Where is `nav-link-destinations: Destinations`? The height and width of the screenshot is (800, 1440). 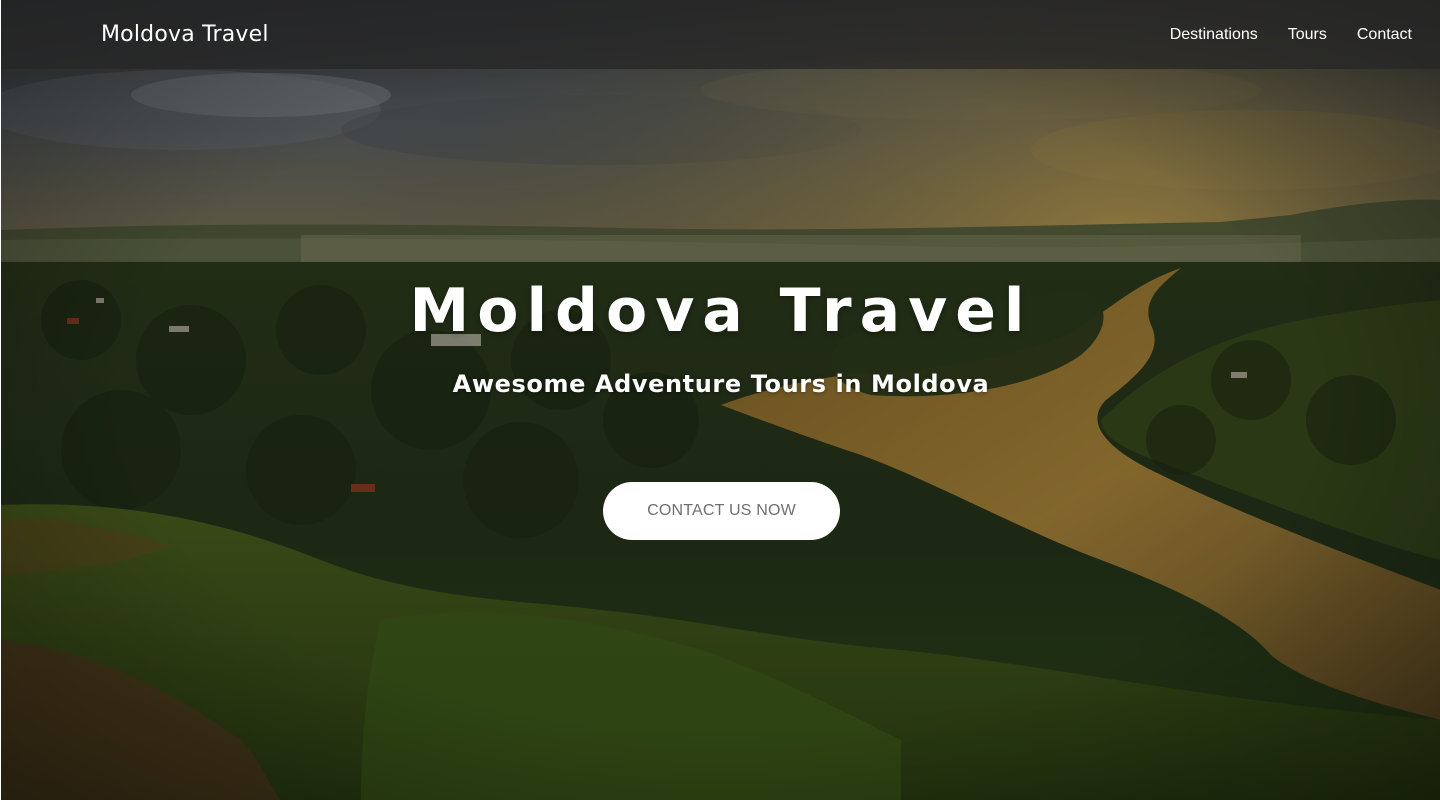
nav-link-destinations: Destinations is located at coordinates (1214, 34).